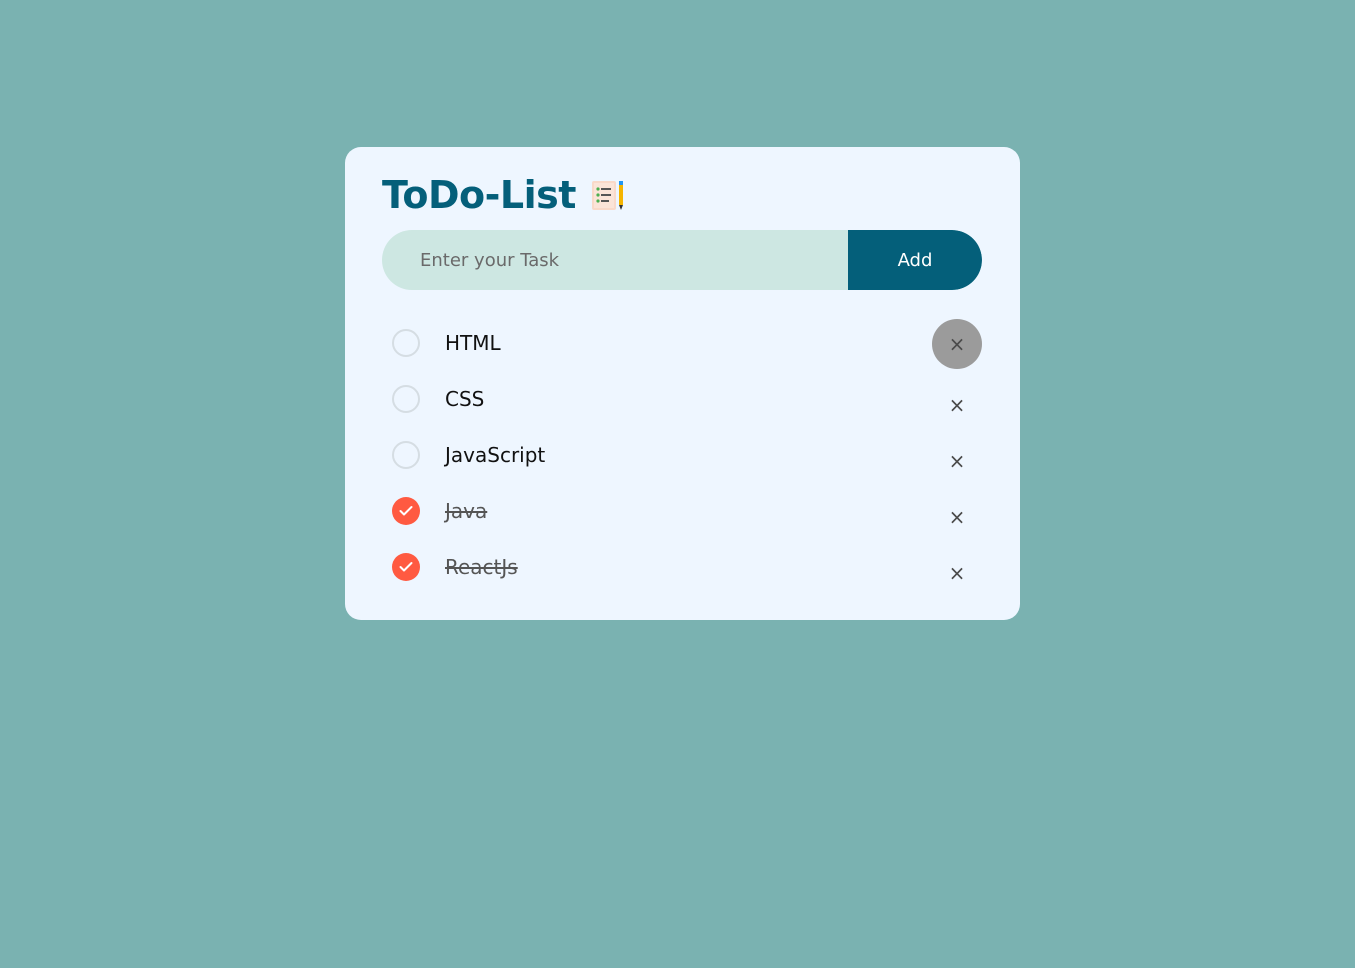  I want to click on header: ToDo-List, so click(504, 195).